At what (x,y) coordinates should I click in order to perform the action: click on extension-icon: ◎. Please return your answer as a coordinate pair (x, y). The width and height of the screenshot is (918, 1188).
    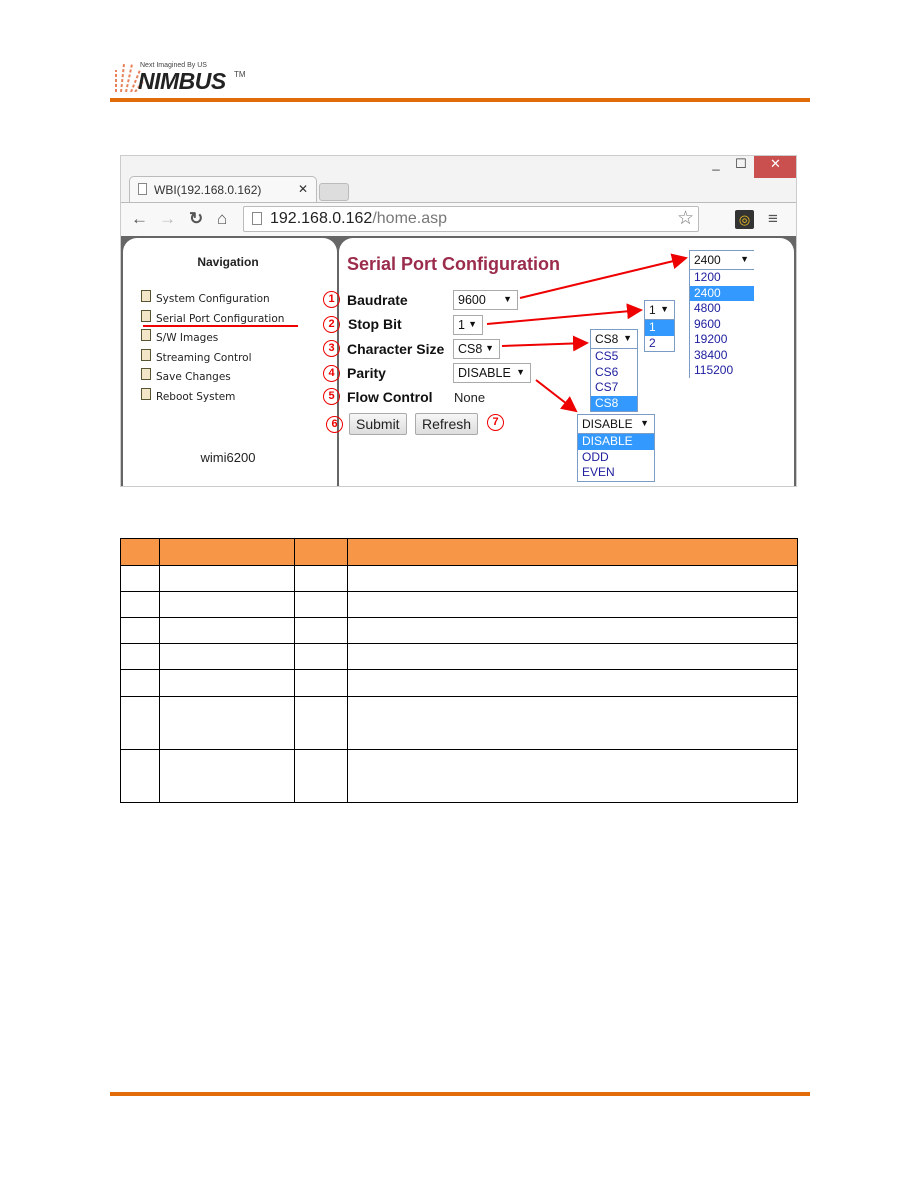
    Looking at the image, I should click on (744, 219).